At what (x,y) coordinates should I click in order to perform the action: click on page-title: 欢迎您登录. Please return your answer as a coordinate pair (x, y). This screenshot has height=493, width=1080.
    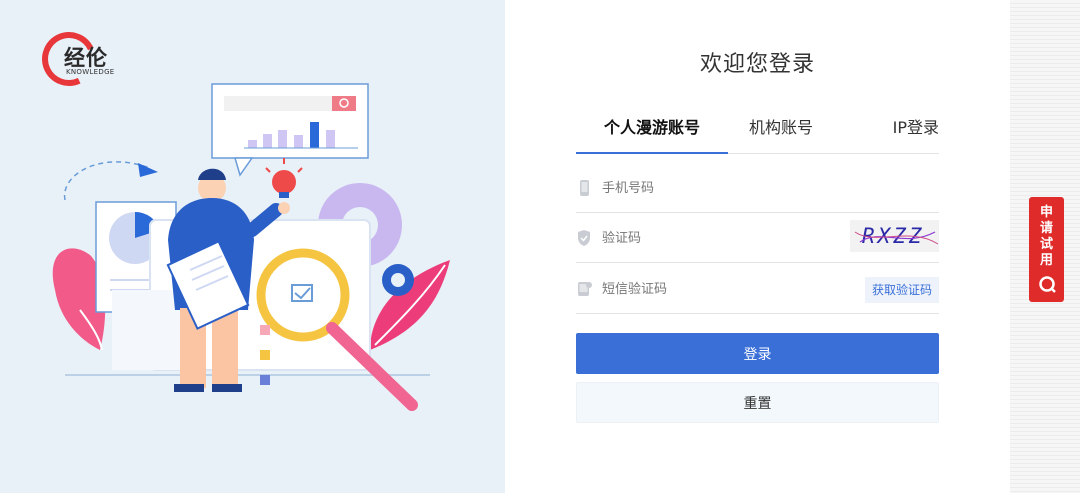
    Looking at the image, I should click on (757, 64).